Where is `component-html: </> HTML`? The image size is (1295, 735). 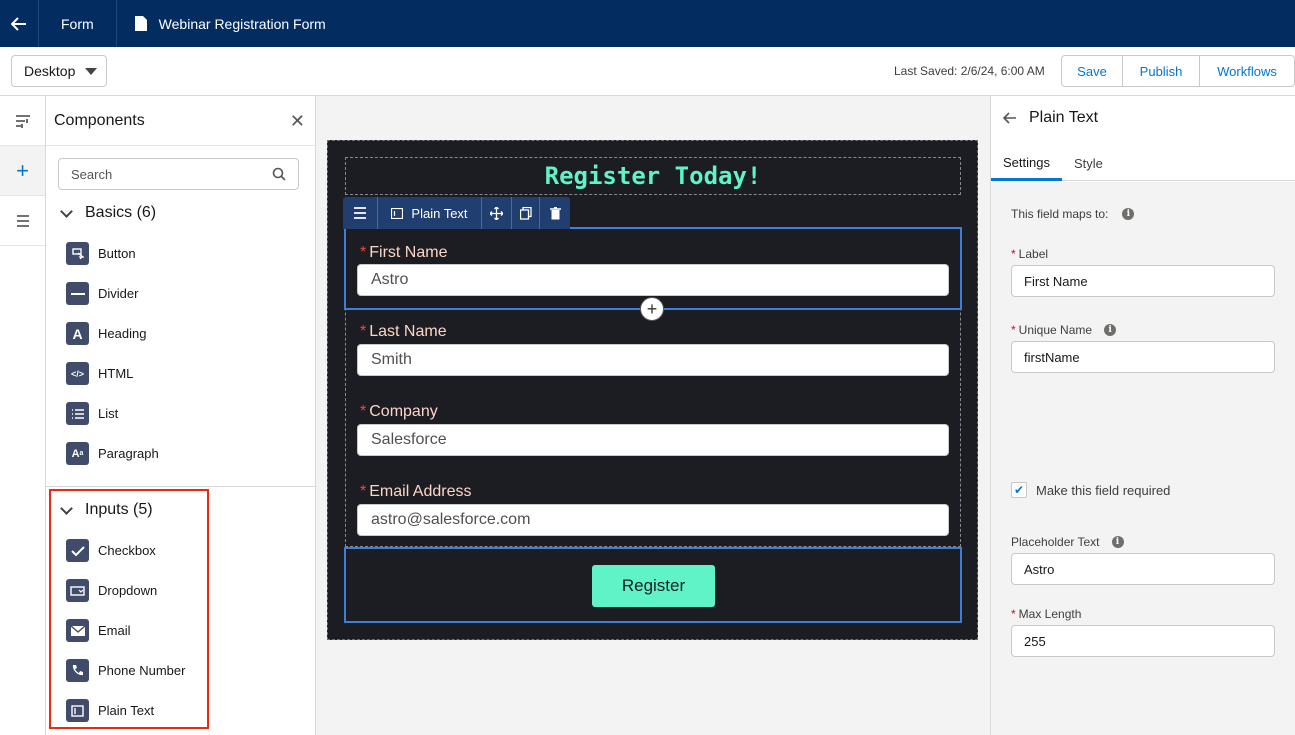 component-html: </> HTML is located at coordinates (99, 373).